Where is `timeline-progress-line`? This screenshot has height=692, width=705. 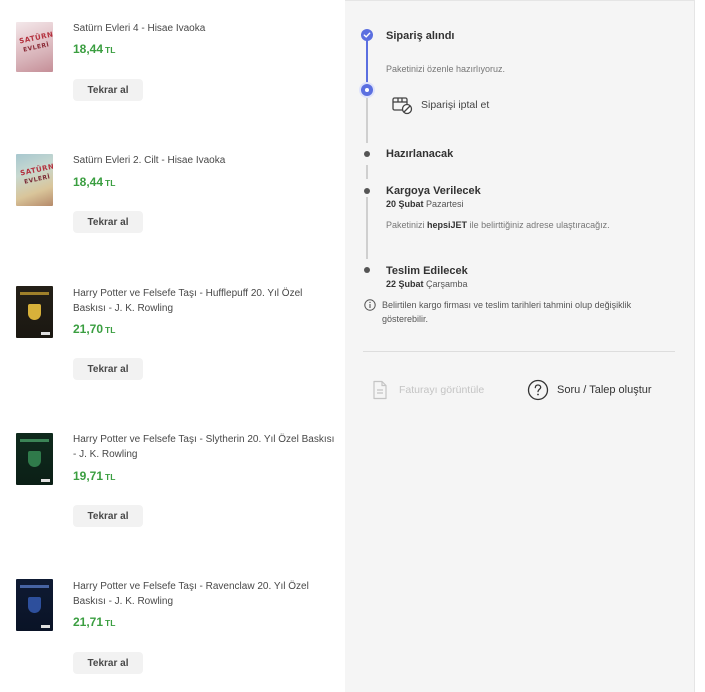 timeline-progress-line is located at coordinates (367, 63).